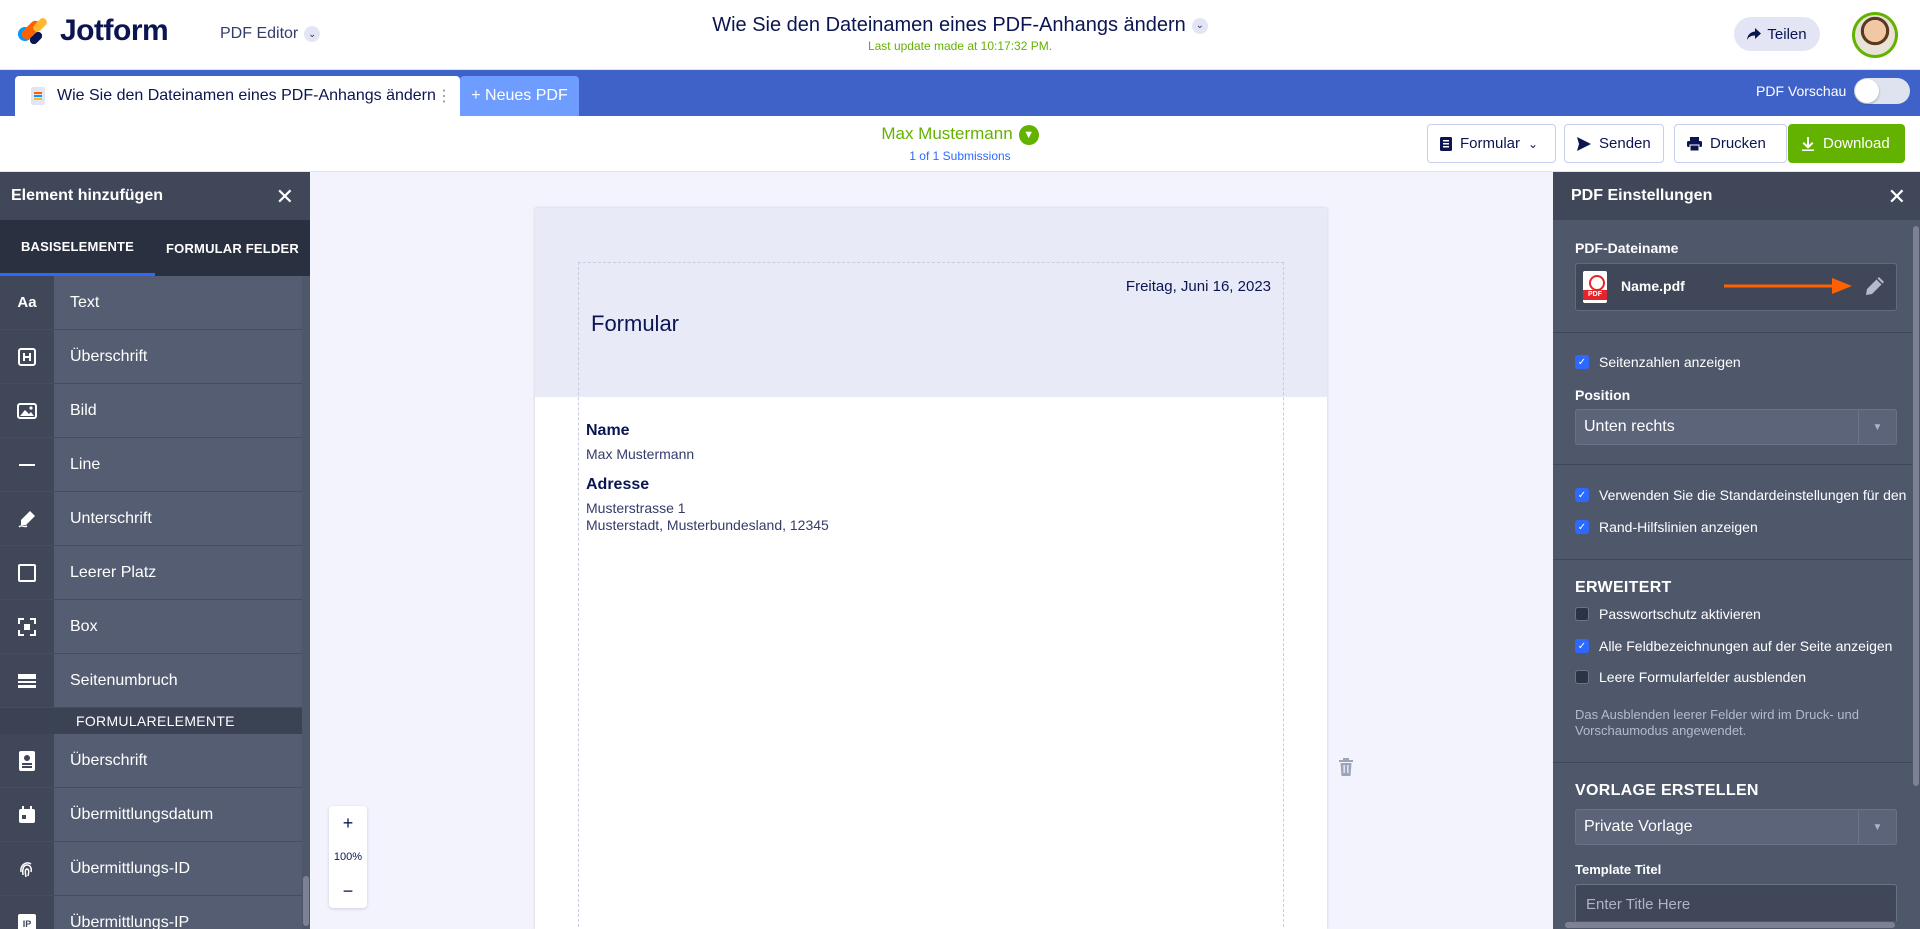 Image resolution: width=1920 pixels, height=929 pixels. What do you see at coordinates (1346, 767) in the screenshot?
I see `trash-icon` at bounding box center [1346, 767].